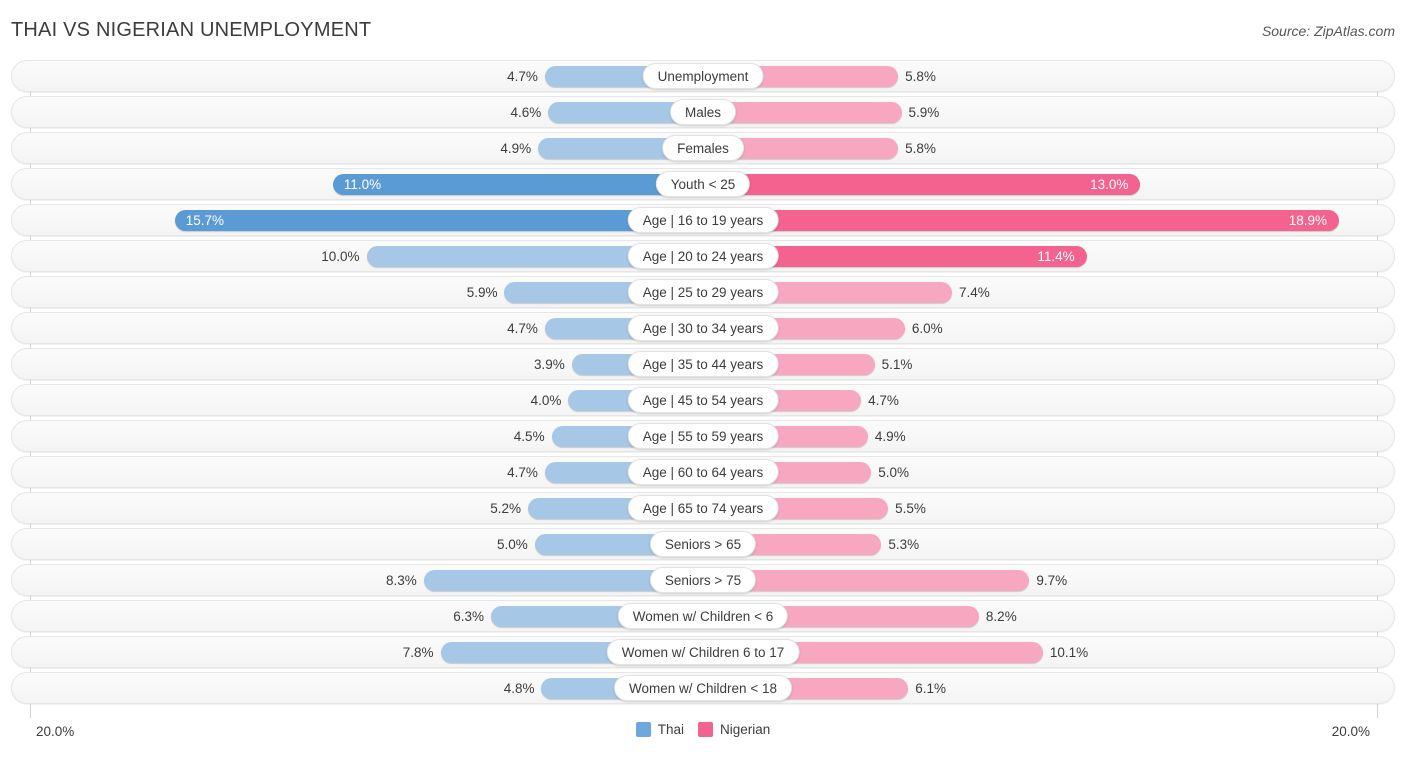 The height and width of the screenshot is (757, 1406). I want to click on row-category-pill: Seniors > 65, so click(703, 544).